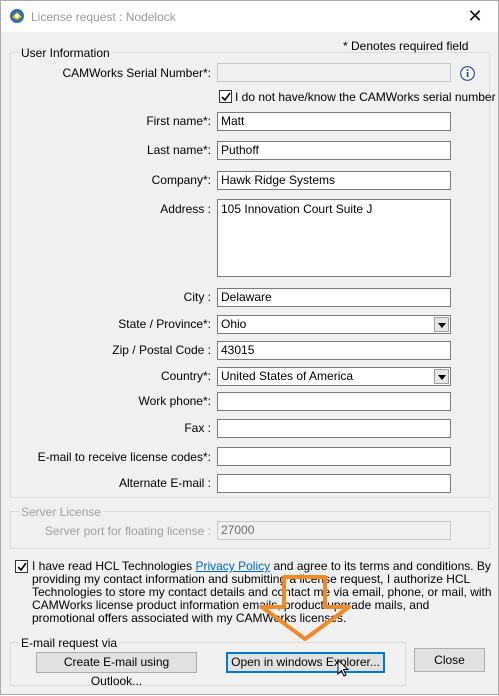  Describe the element at coordinates (197, 297) in the screenshot. I see `city-label: City :` at that location.